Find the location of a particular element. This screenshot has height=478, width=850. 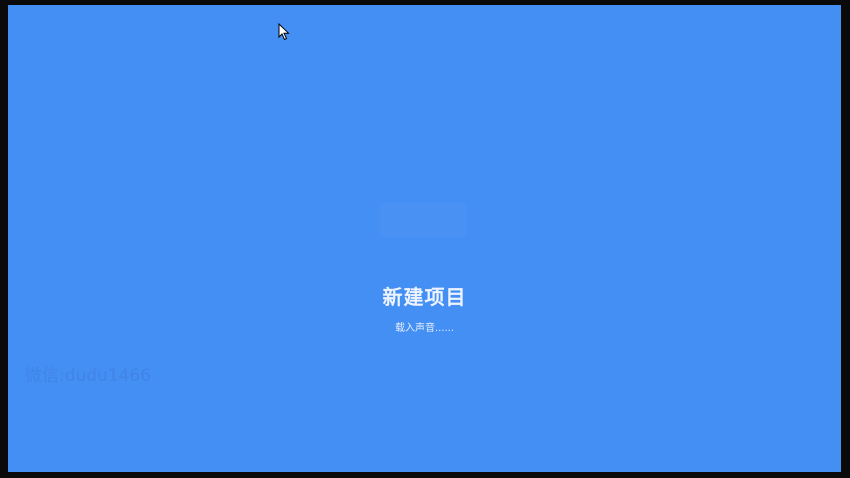

splash-title: 新建项目 is located at coordinates (424, 297).